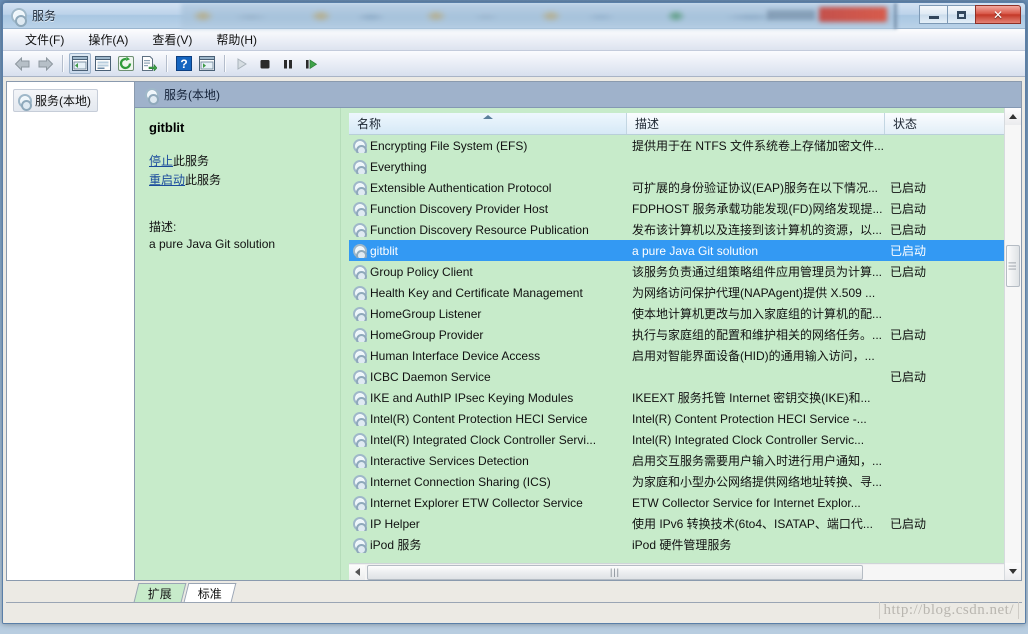 This screenshot has height=634, width=1028. Describe the element at coordinates (237, 161) in the screenshot. I see `stop-service-action: 停止此服务` at that location.